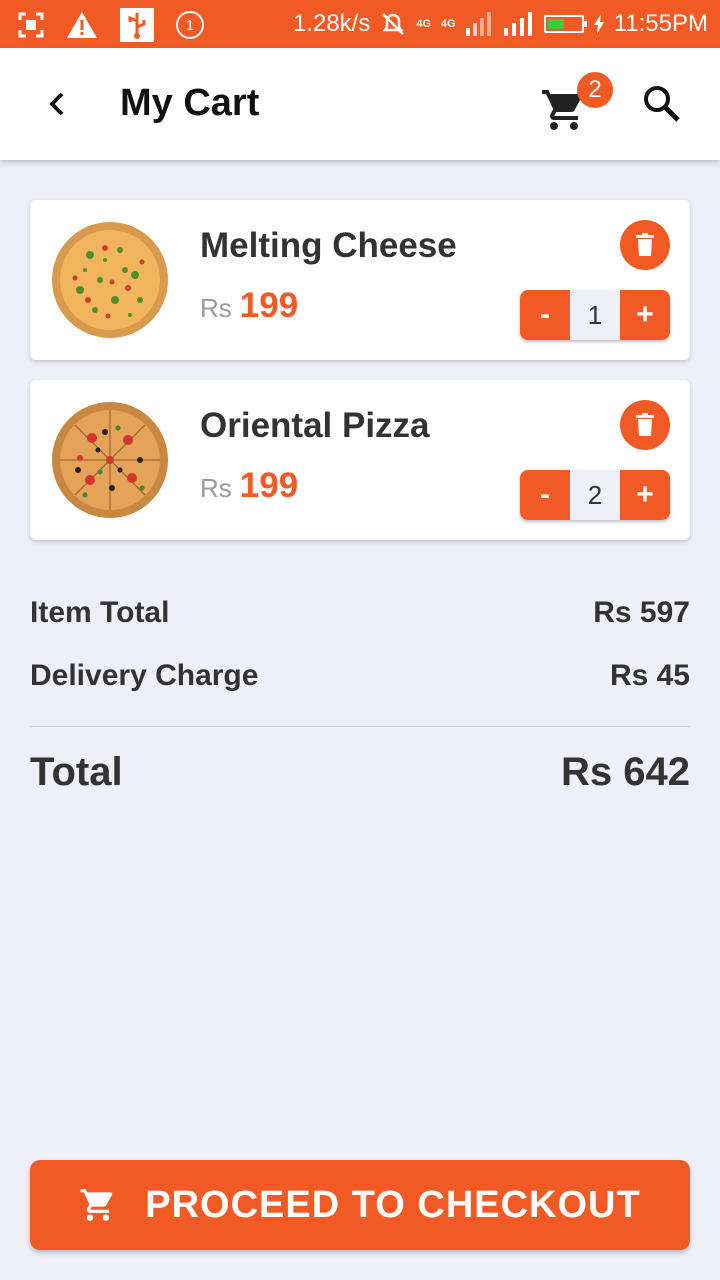 The width and height of the screenshot is (720, 1280). What do you see at coordinates (393, 1204) in the screenshot?
I see `checkout-label: PROCEED TO CHECKOUT` at bounding box center [393, 1204].